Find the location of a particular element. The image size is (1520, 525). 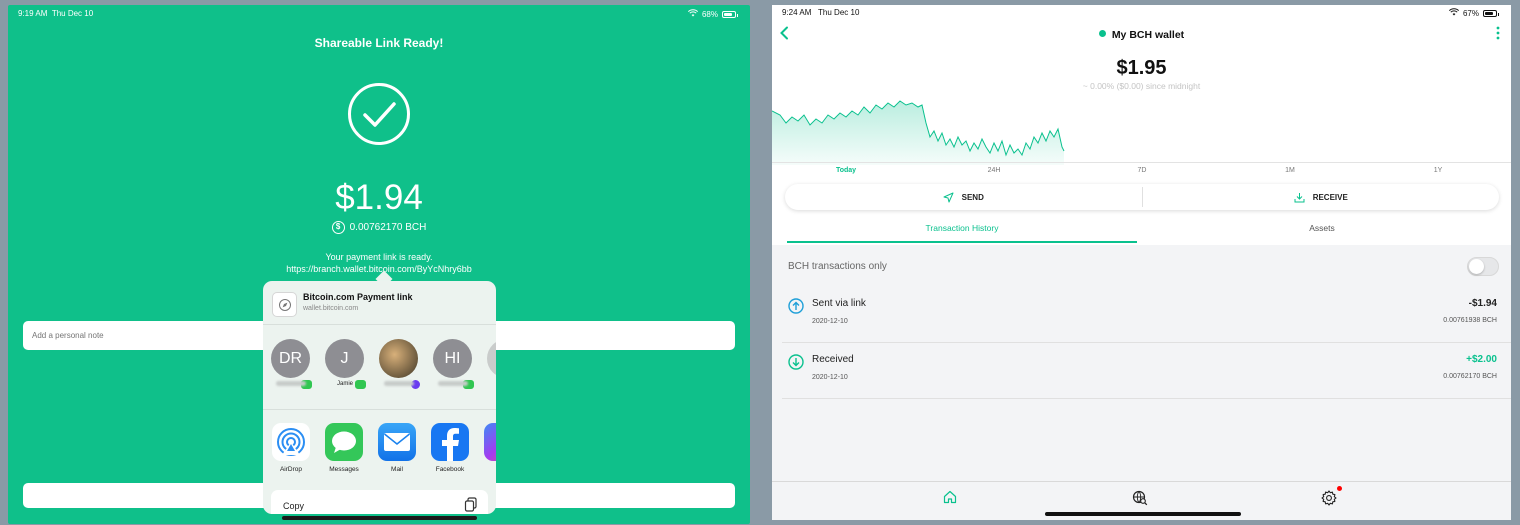

person-contact: DR is located at coordinates (292, 364).